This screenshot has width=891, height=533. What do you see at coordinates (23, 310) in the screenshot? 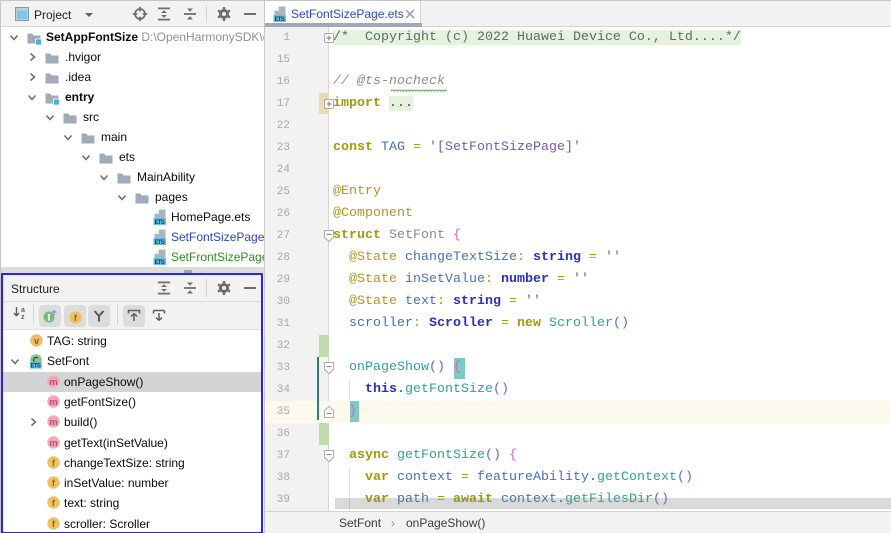
I see `svg-text: a` at bounding box center [23, 310].